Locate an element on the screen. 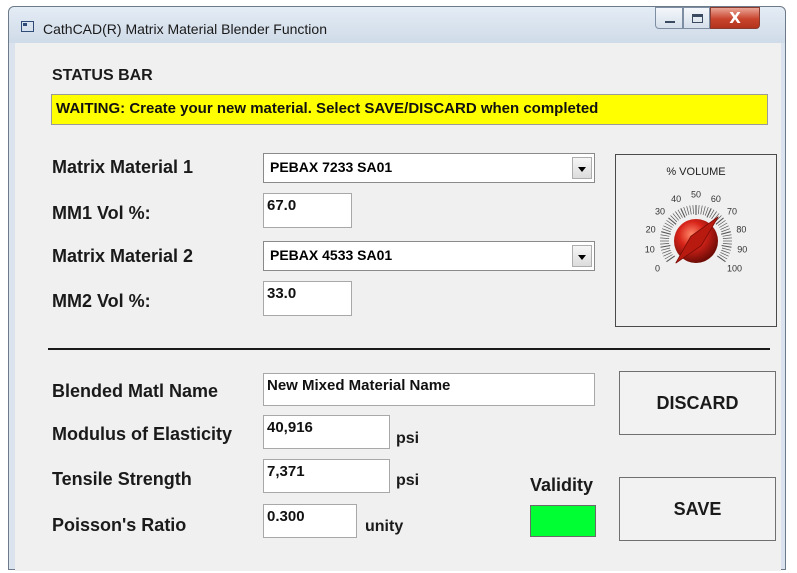 Image resolution: width=797 pixels, height=573 pixels. matrix-material-2-value: PEBAX 4533 SA01 is located at coordinates (331, 255).